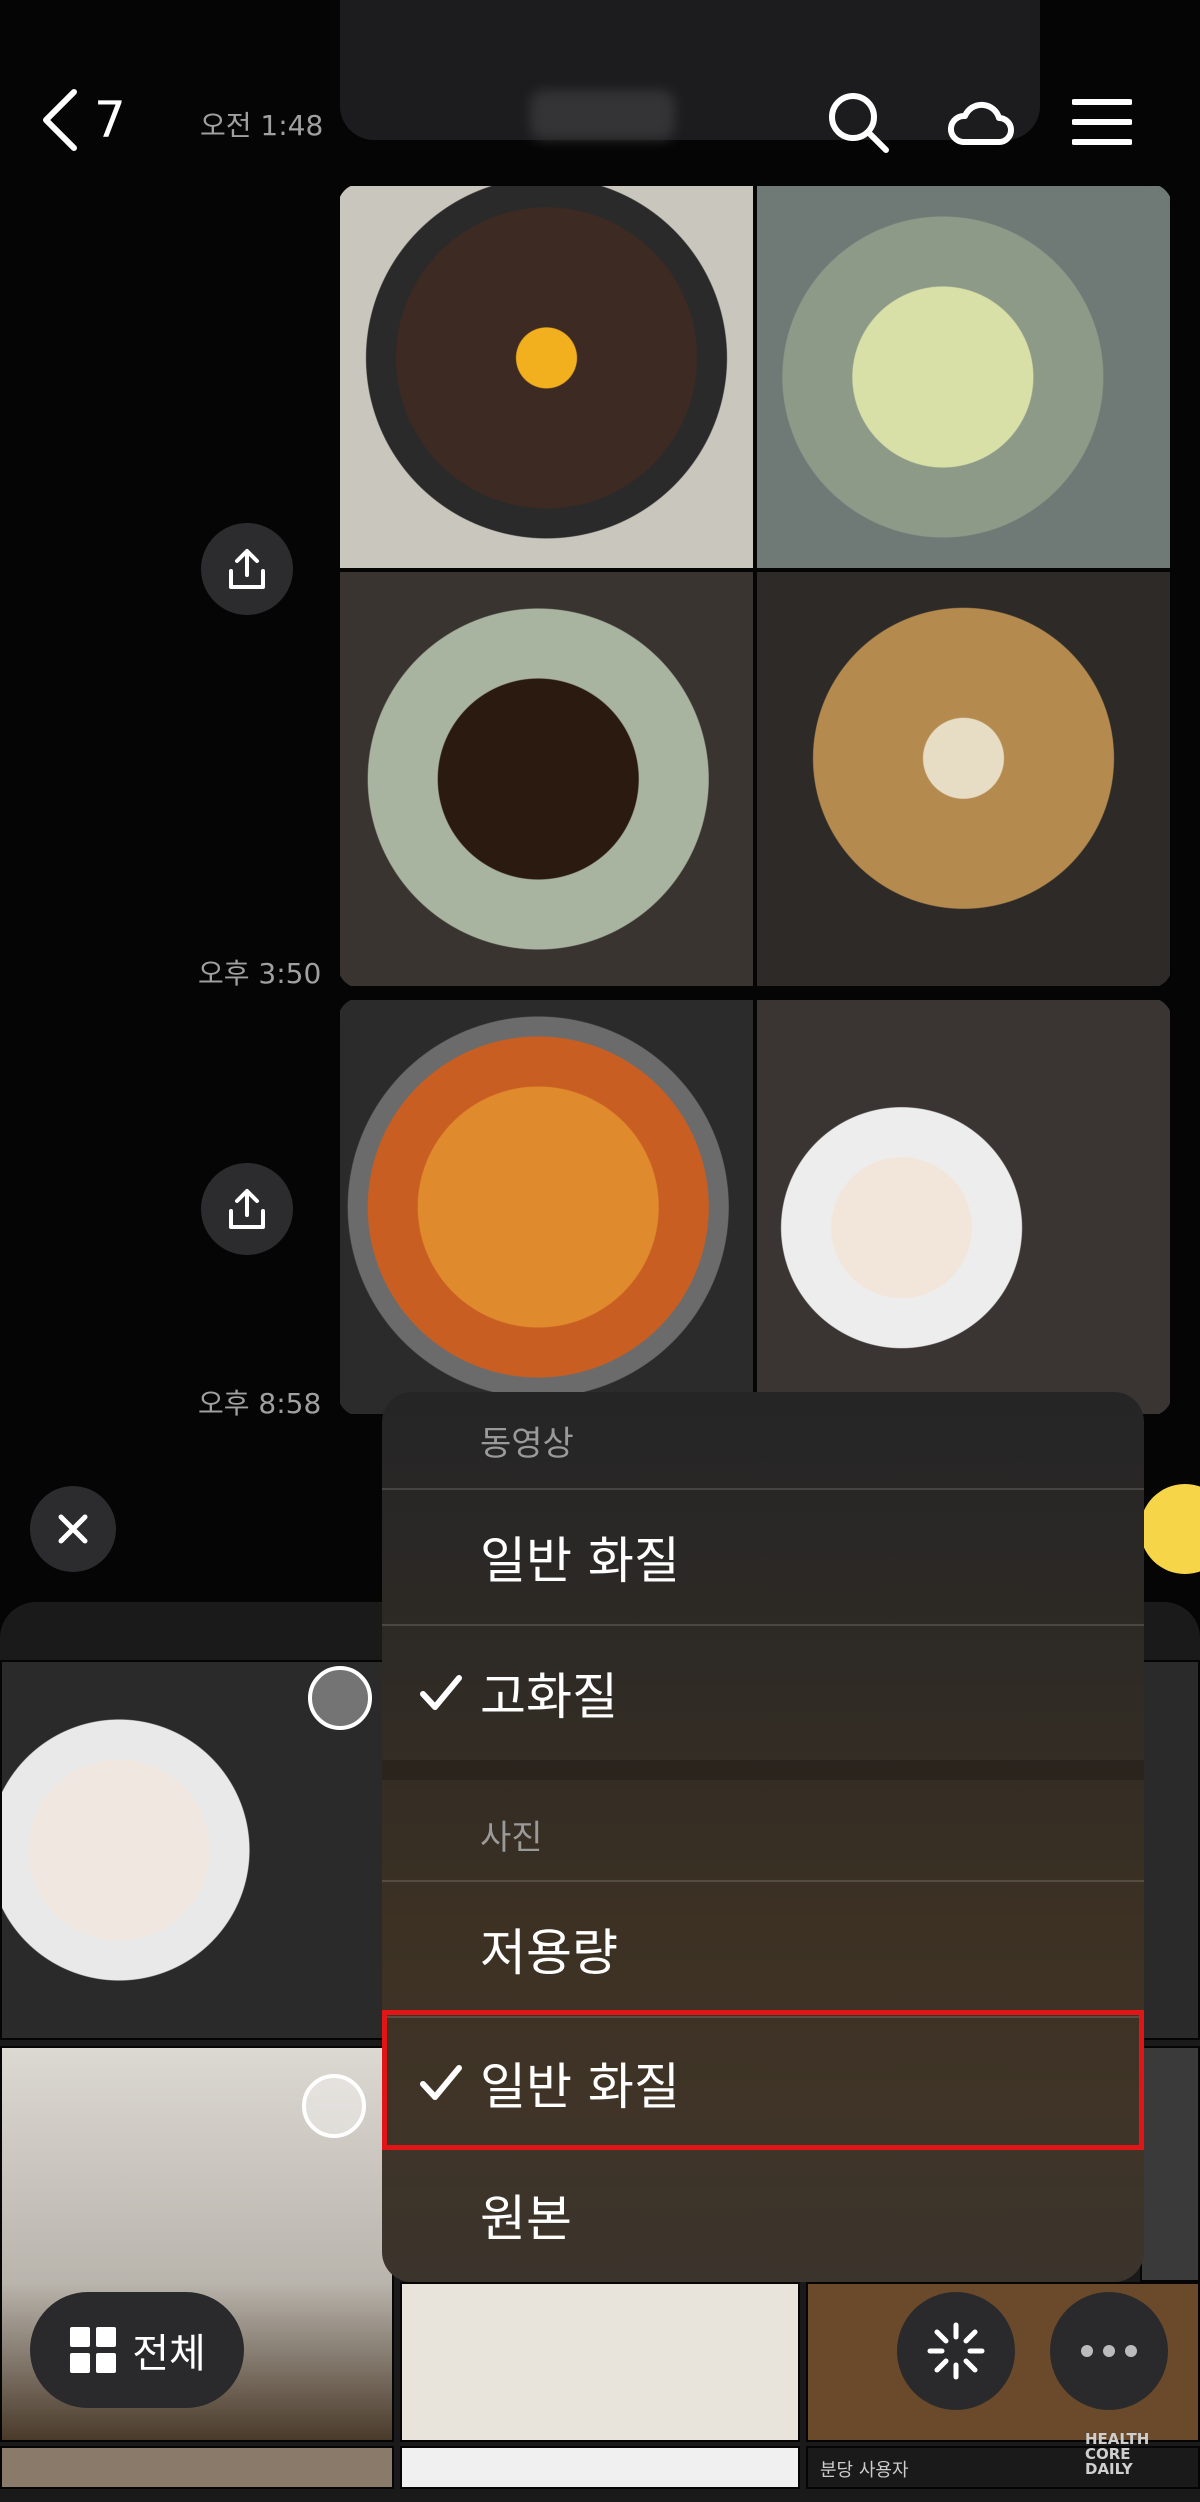 Image resolution: width=1200 pixels, height=2502 pixels. Describe the element at coordinates (527, 1444) in the screenshot. I see `menu-section-video: 동영상` at that location.